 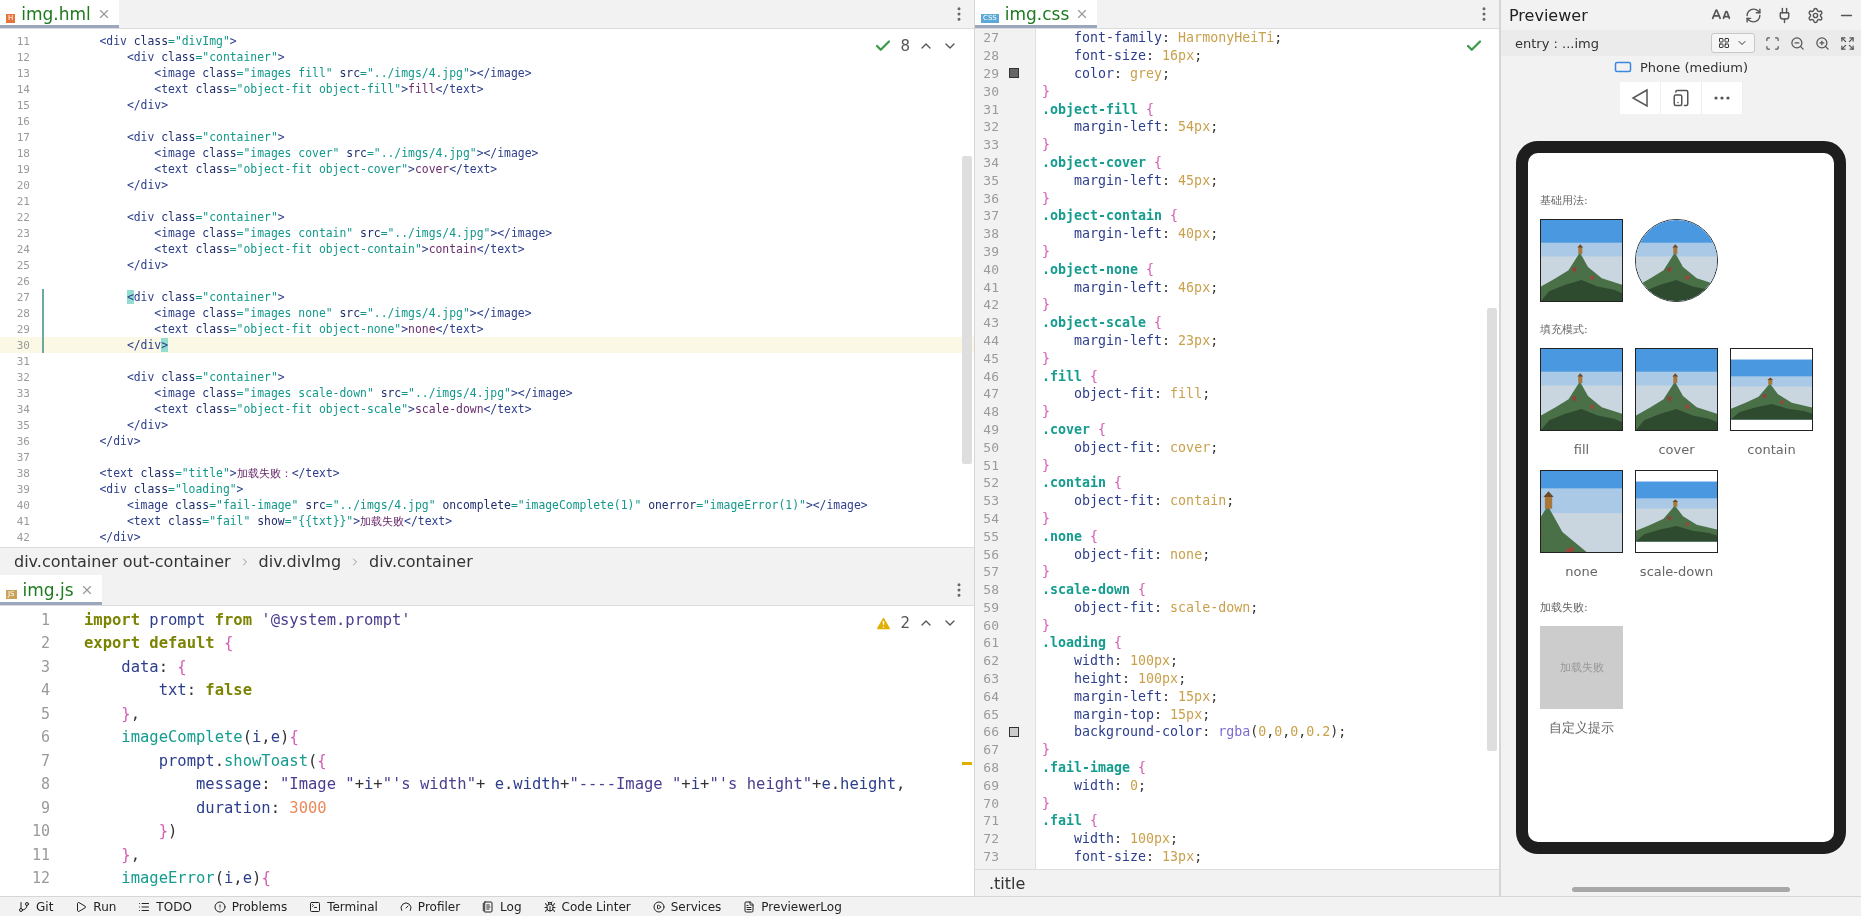 What do you see at coordinates (22, 329) in the screenshot?
I see `line-number: 29` at bounding box center [22, 329].